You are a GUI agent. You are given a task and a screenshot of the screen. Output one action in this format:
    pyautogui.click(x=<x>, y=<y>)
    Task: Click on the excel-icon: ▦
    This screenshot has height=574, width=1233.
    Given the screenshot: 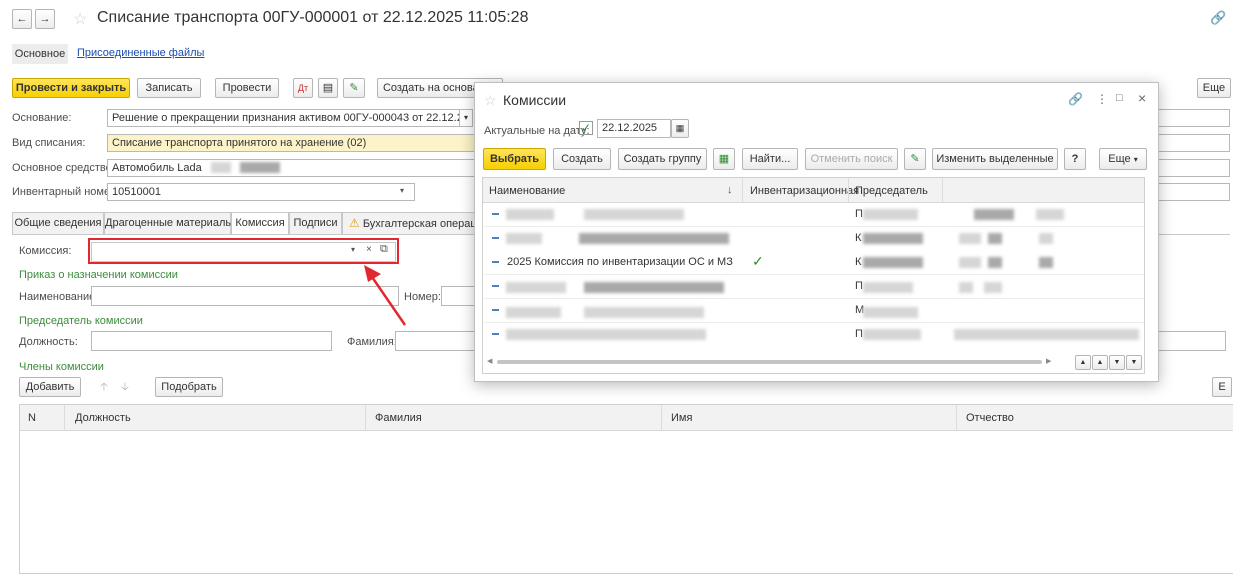 What is the action you would take?
    pyautogui.click(x=724, y=159)
    